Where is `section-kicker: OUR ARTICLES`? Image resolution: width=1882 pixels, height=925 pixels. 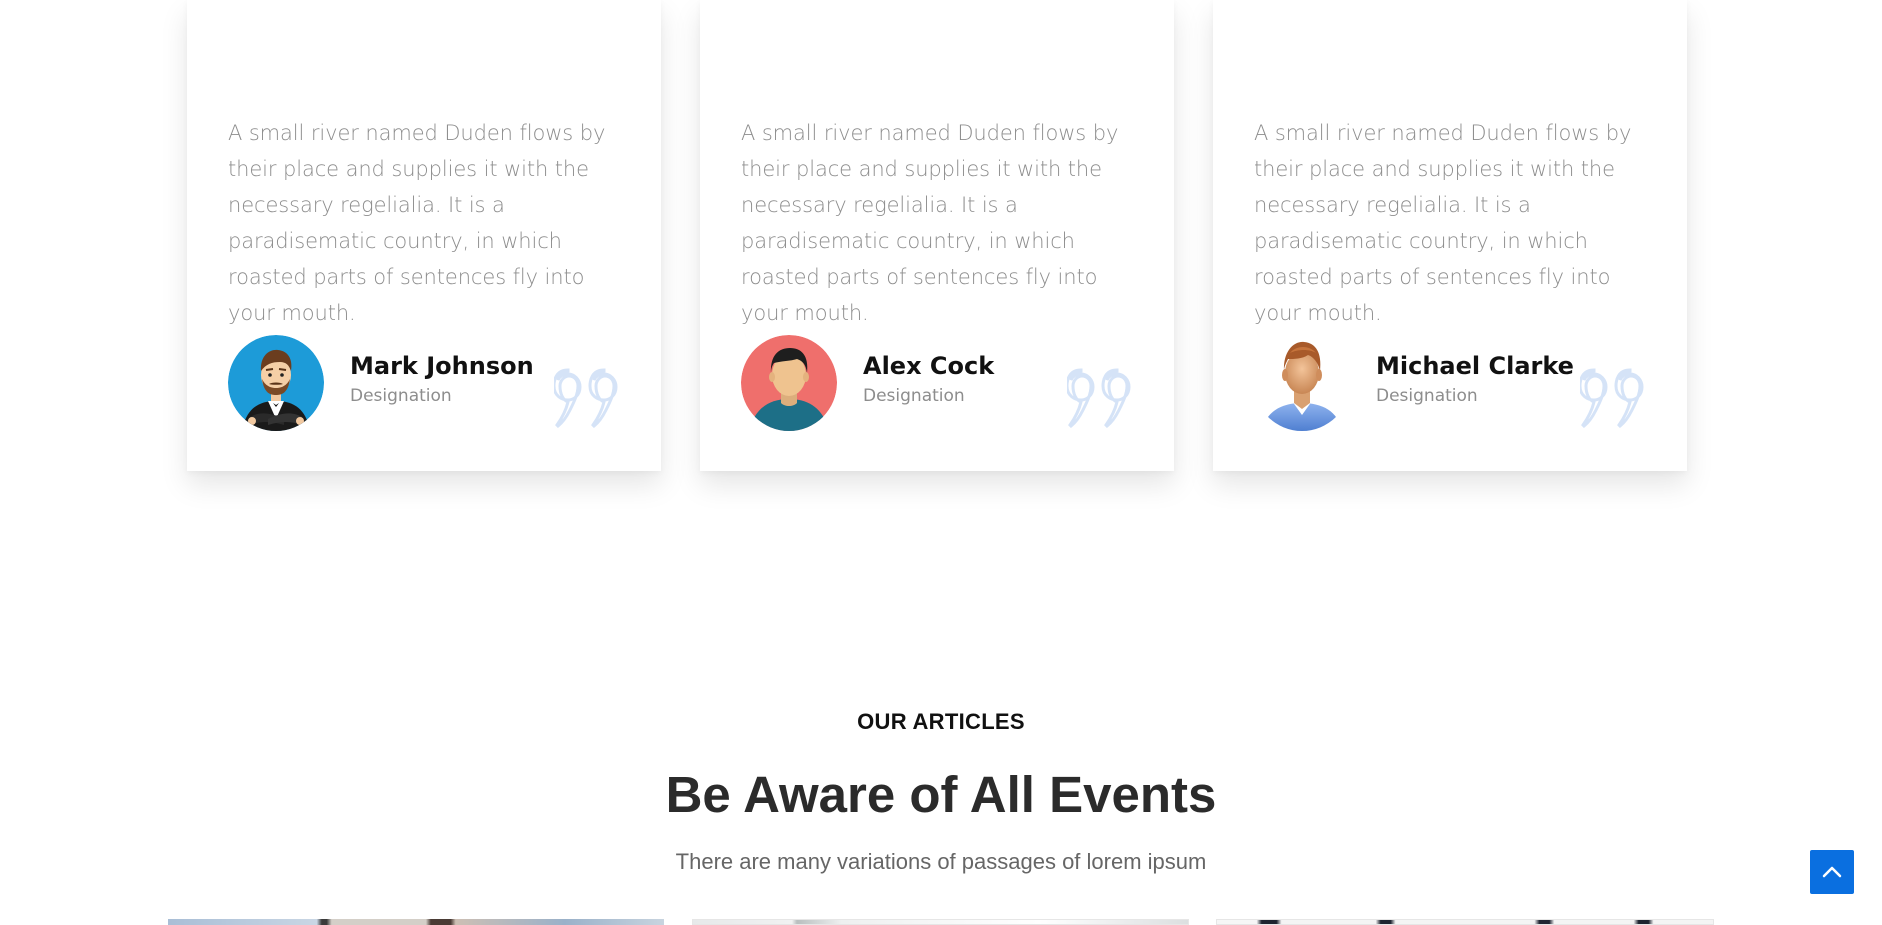 section-kicker: OUR ARTICLES is located at coordinates (941, 721).